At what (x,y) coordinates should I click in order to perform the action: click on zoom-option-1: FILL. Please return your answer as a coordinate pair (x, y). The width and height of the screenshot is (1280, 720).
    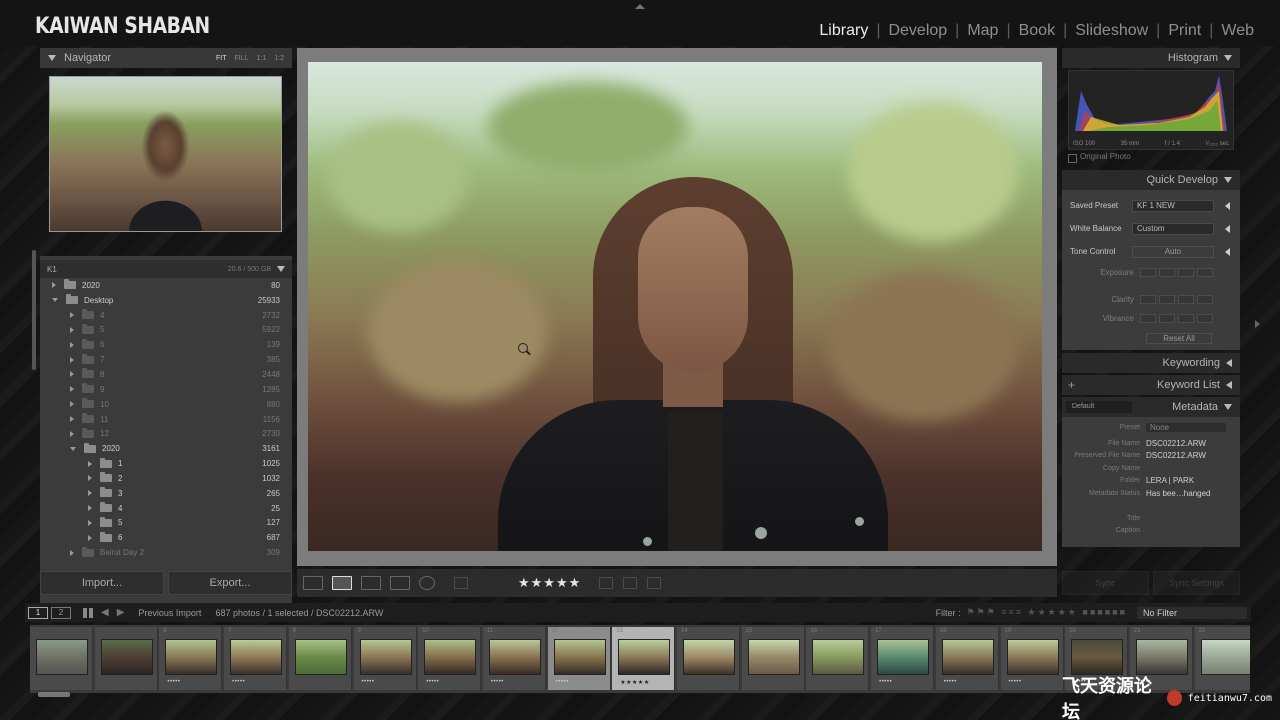
    Looking at the image, I should click on (242, 58).